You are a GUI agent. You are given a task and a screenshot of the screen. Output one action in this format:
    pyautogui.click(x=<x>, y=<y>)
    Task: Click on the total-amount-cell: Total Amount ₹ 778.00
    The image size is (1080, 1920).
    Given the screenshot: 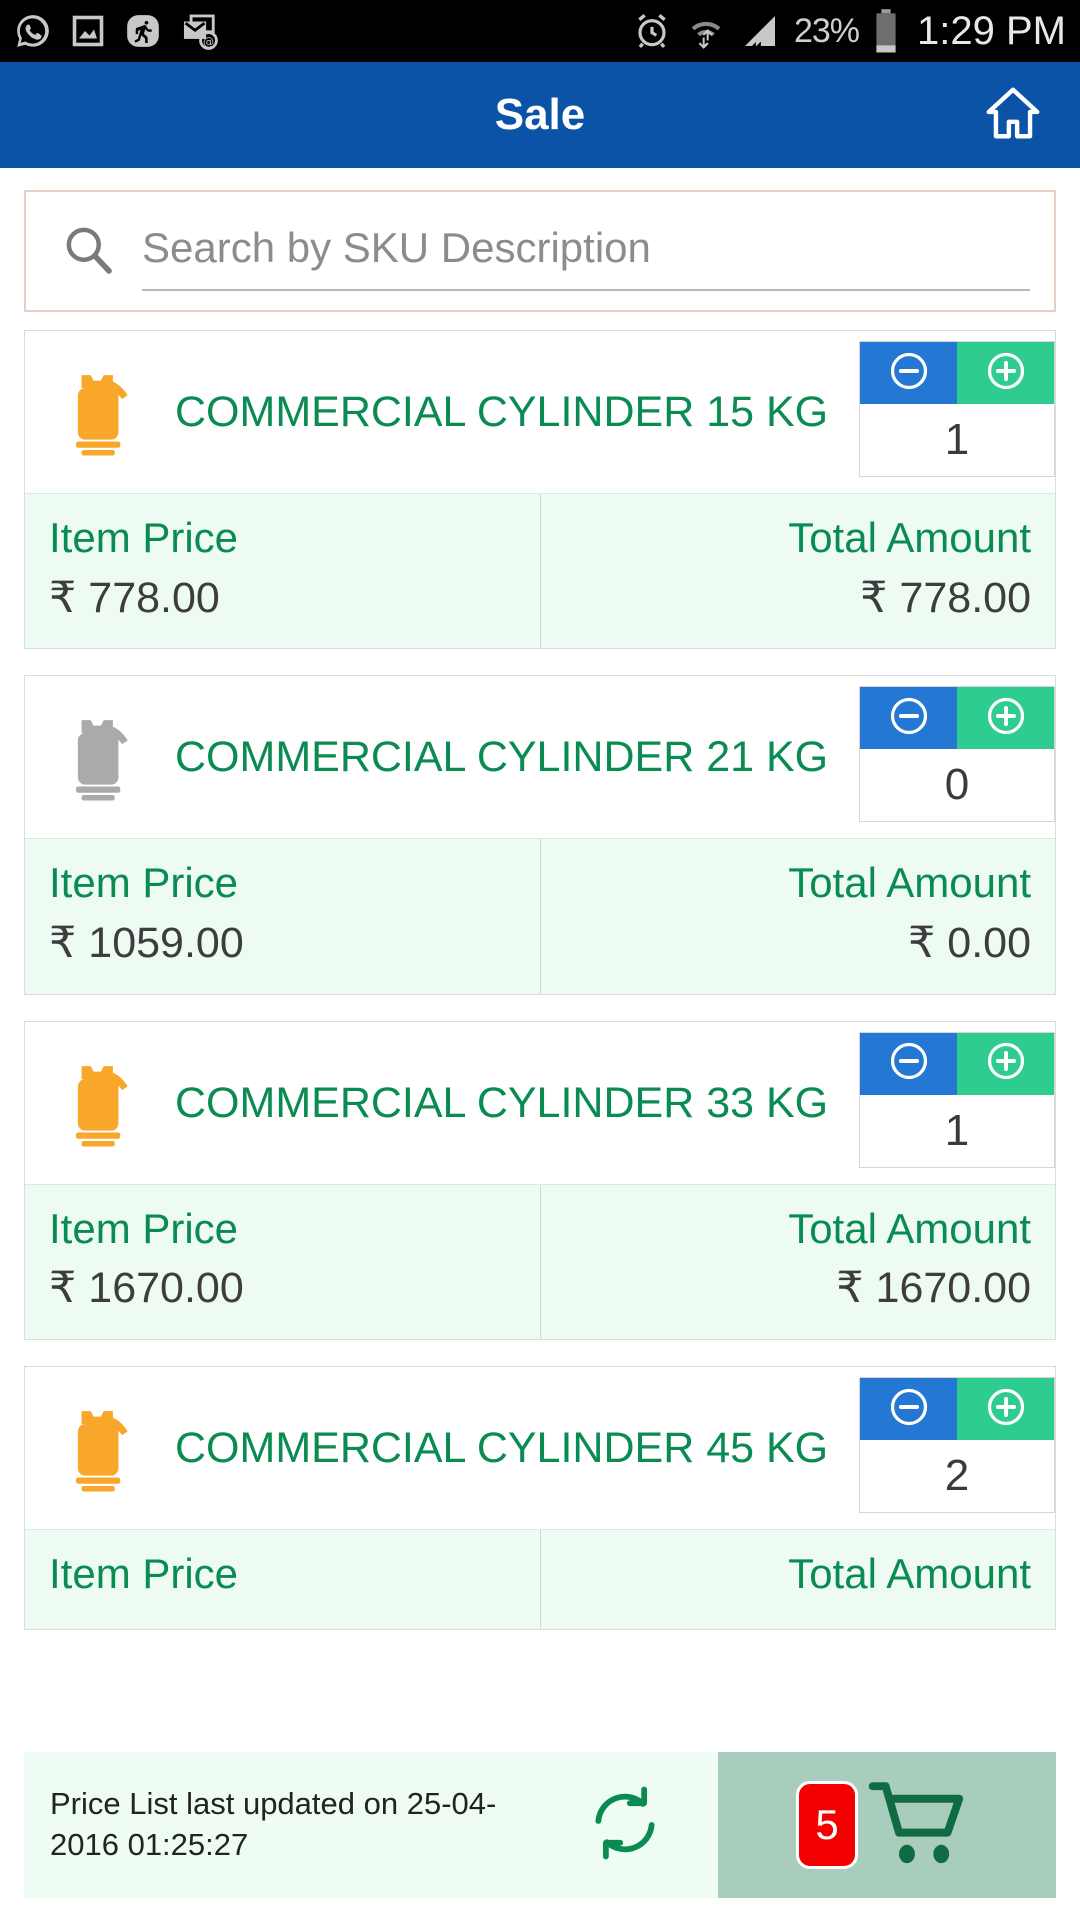 What is the action you would take?
    pyautogui.click(x=797, y=571)
    